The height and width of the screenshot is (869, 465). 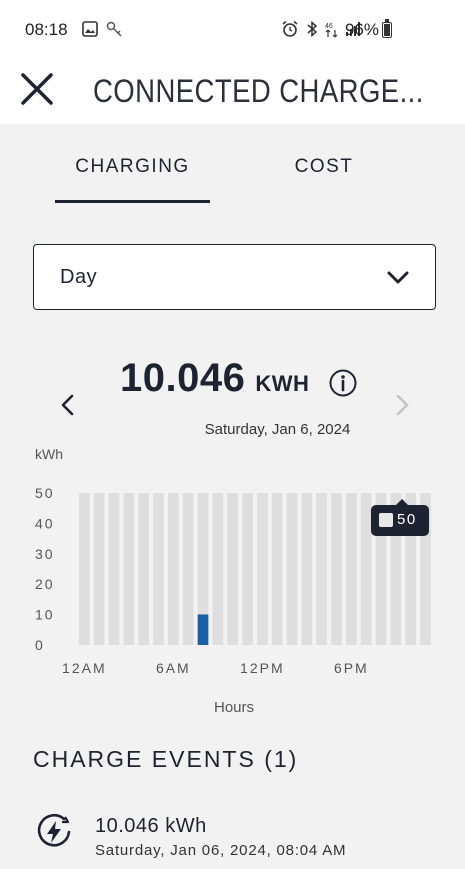 I want to click on total-energy-unit: KWH, so click(x=282, y=383).